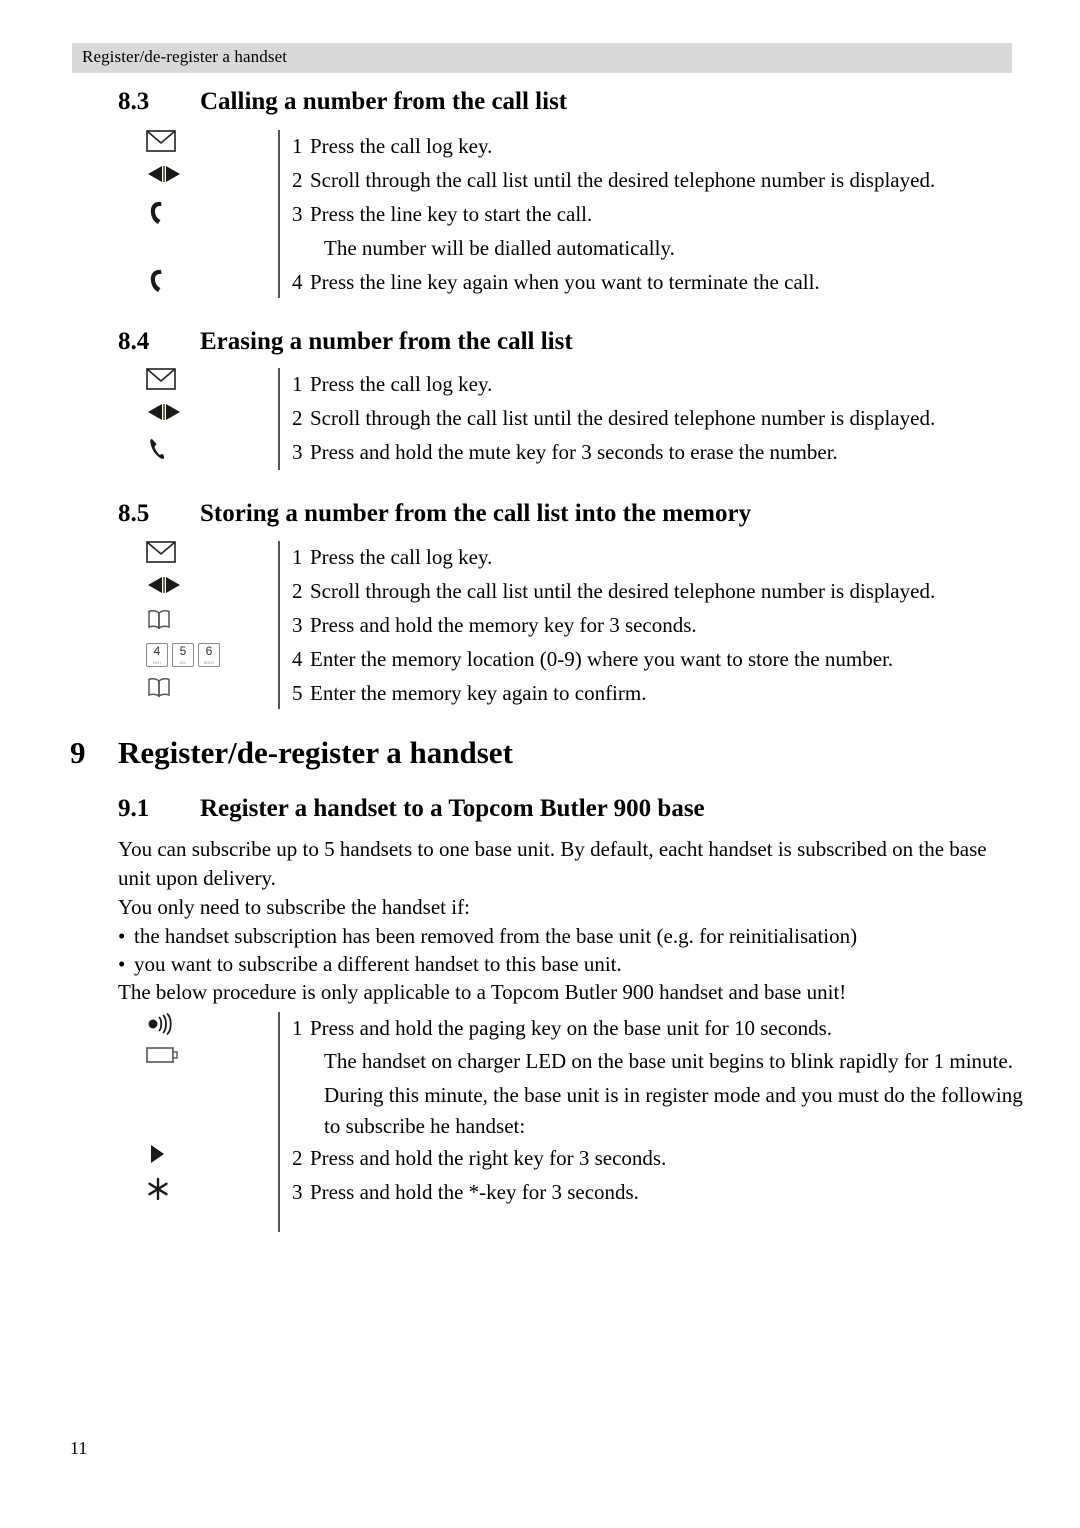 The width and height of the screenshot is (1080, 1528). What do you see at coordinates (478, 693) in the screenshot?
I see `step-text: Enter the memory key again to confirm.` at bounding box center [478, 693].